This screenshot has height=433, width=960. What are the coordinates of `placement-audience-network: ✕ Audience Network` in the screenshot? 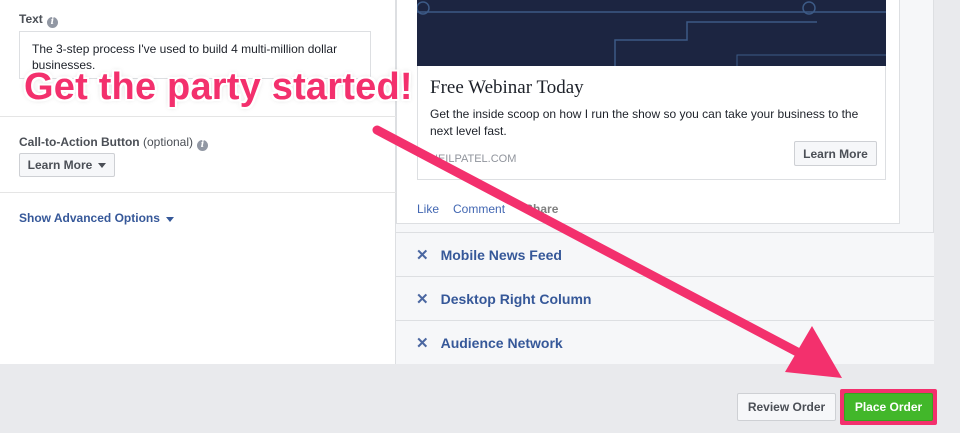 It's located at (665, 342).